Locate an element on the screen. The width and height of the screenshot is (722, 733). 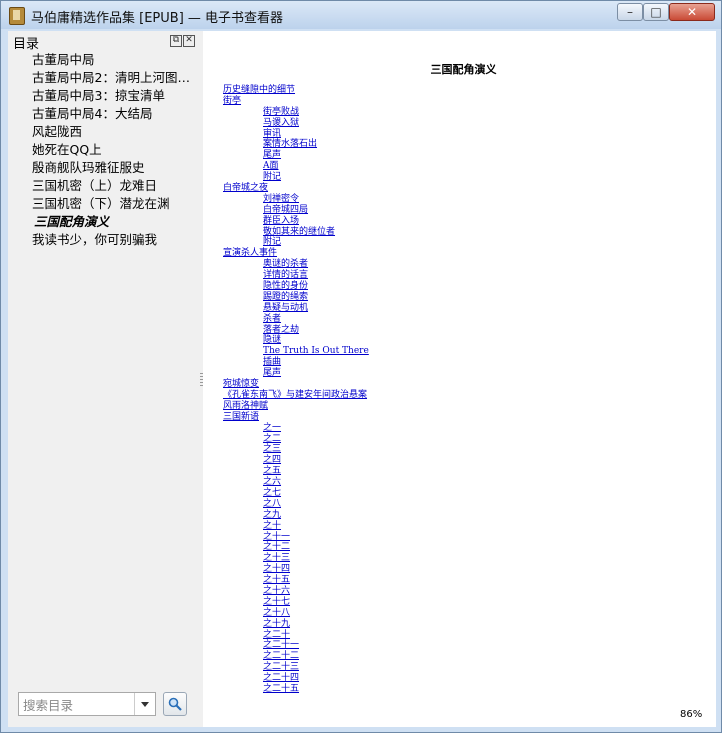
toc-link: 隐谜 is located at coordinates (296, 340).